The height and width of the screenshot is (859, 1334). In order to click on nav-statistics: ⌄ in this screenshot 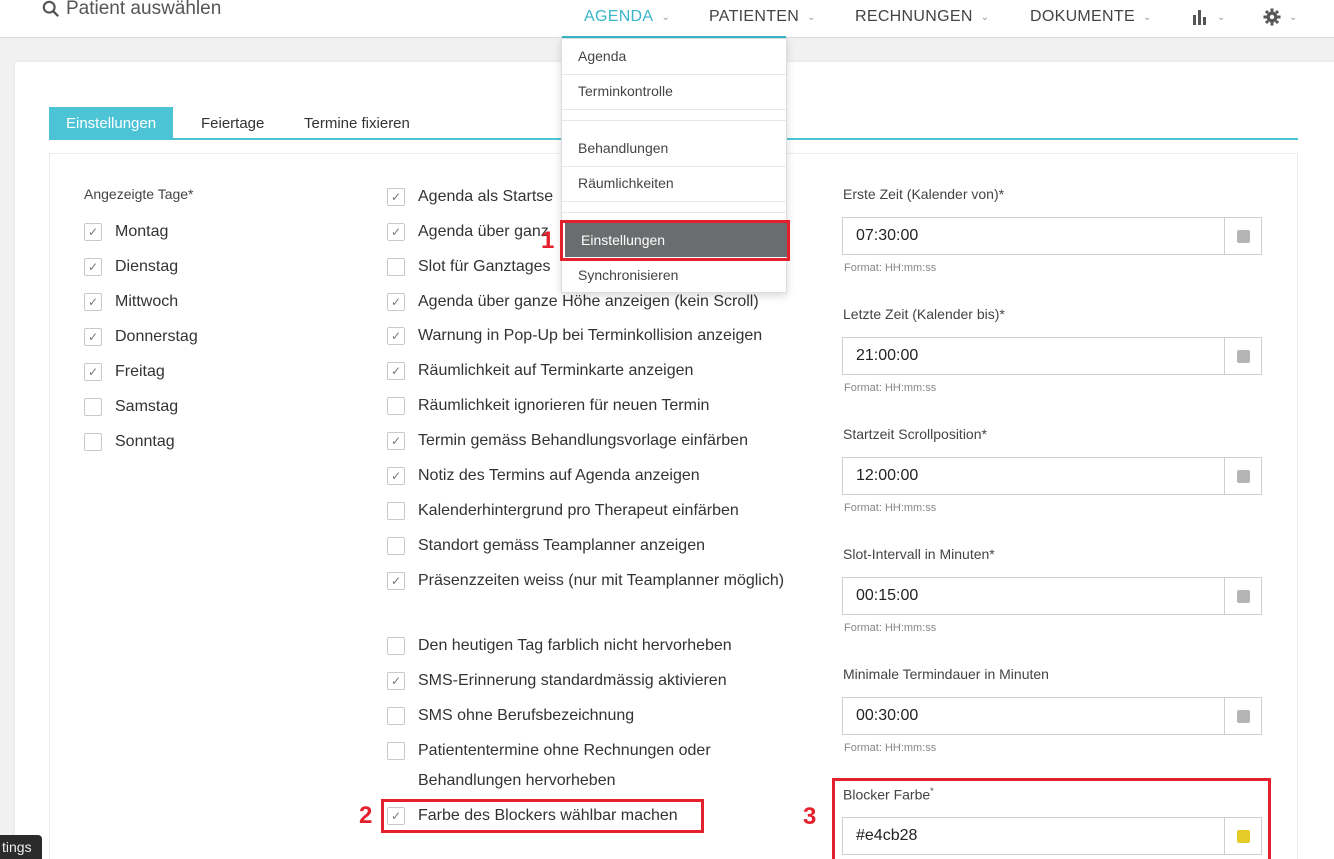, I will do `click(1209, 17)`.